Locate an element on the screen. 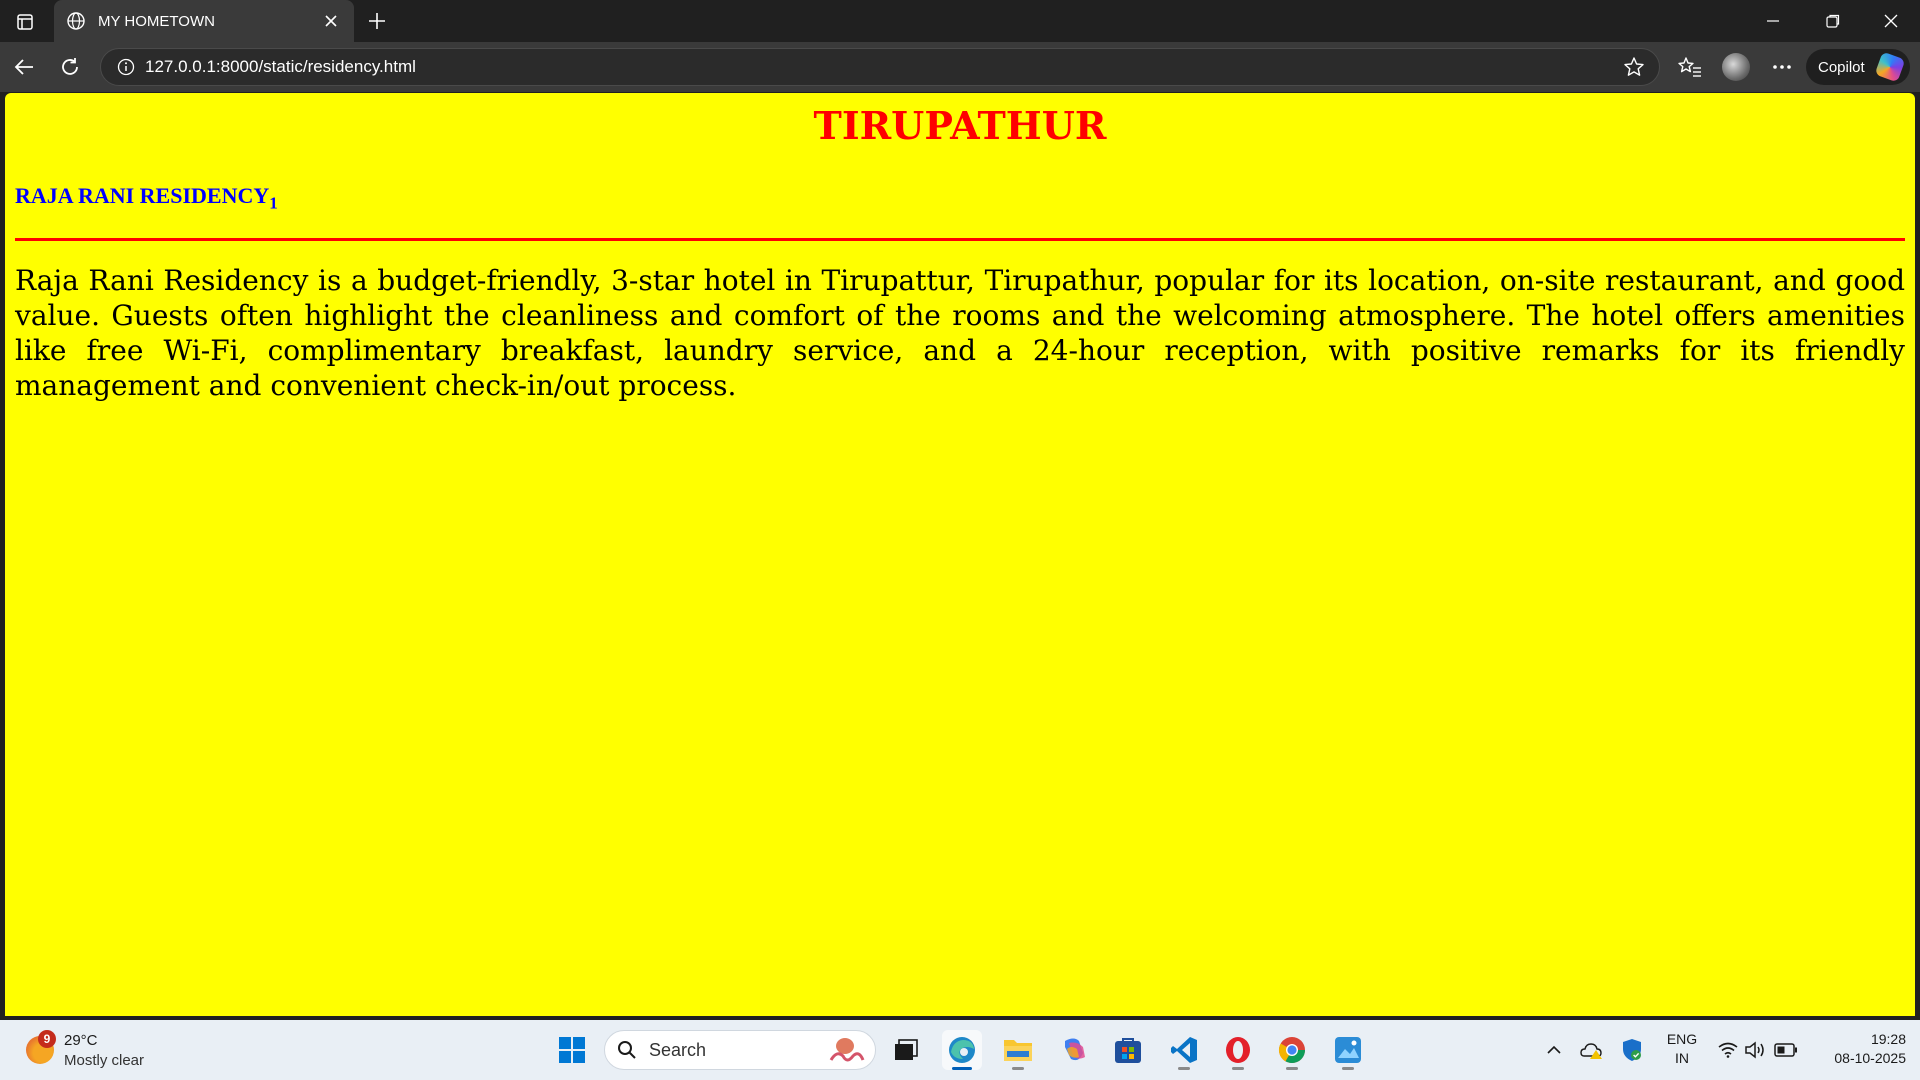 The height and width of the screenshot is (1080, 1920). task-view-button is located at coordinates (906, 1050).